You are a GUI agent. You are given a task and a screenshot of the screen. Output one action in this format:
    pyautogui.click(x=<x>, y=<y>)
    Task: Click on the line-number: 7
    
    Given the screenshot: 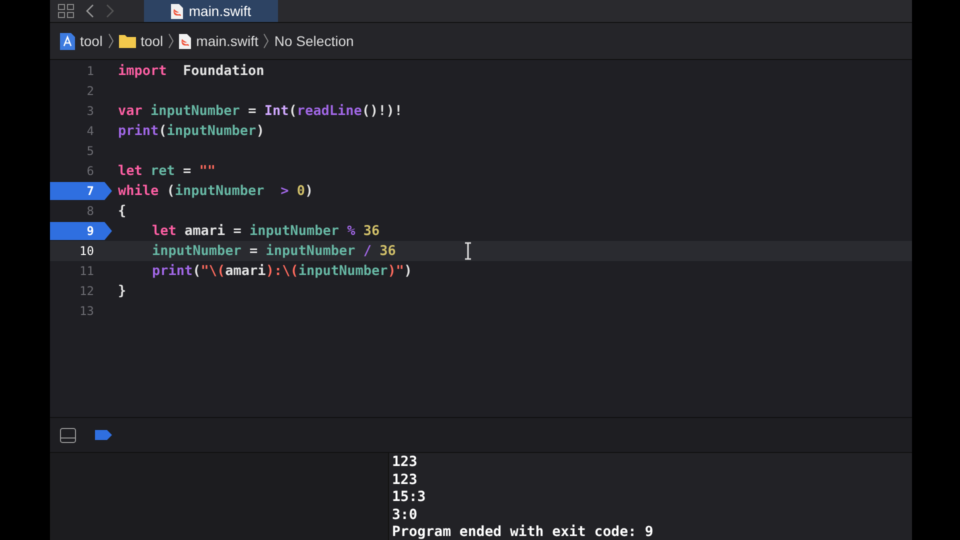 What is the action you would take?
    pyautogui.click(x=90, y=191)
    